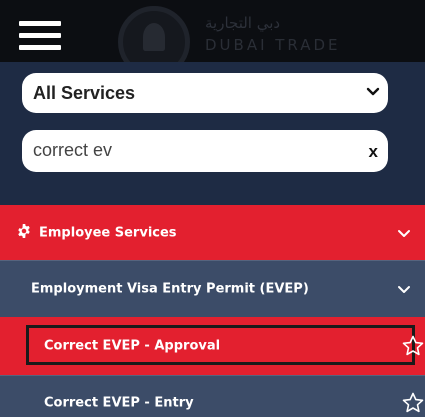  I want to click on menu-item-correct-evep-entry: Correct EVEP - Entry, so click(212, 396).